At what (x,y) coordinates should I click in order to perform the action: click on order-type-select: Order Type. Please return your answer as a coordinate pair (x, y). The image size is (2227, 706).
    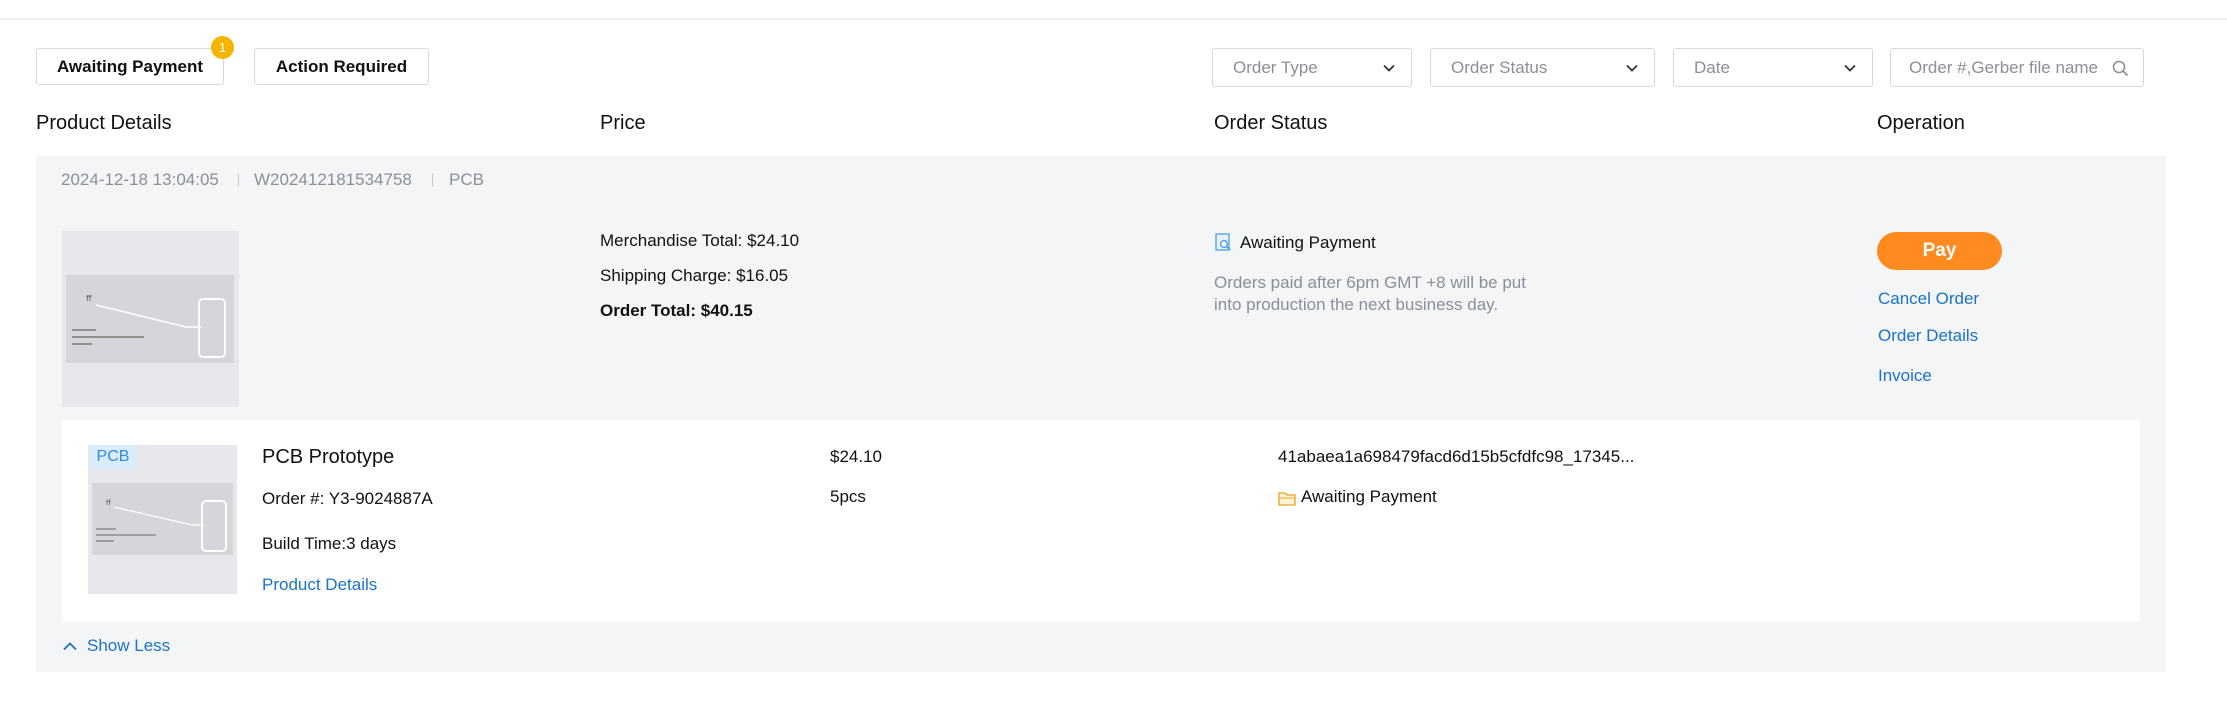
    Looking at the image, I should click on (1312, 67).